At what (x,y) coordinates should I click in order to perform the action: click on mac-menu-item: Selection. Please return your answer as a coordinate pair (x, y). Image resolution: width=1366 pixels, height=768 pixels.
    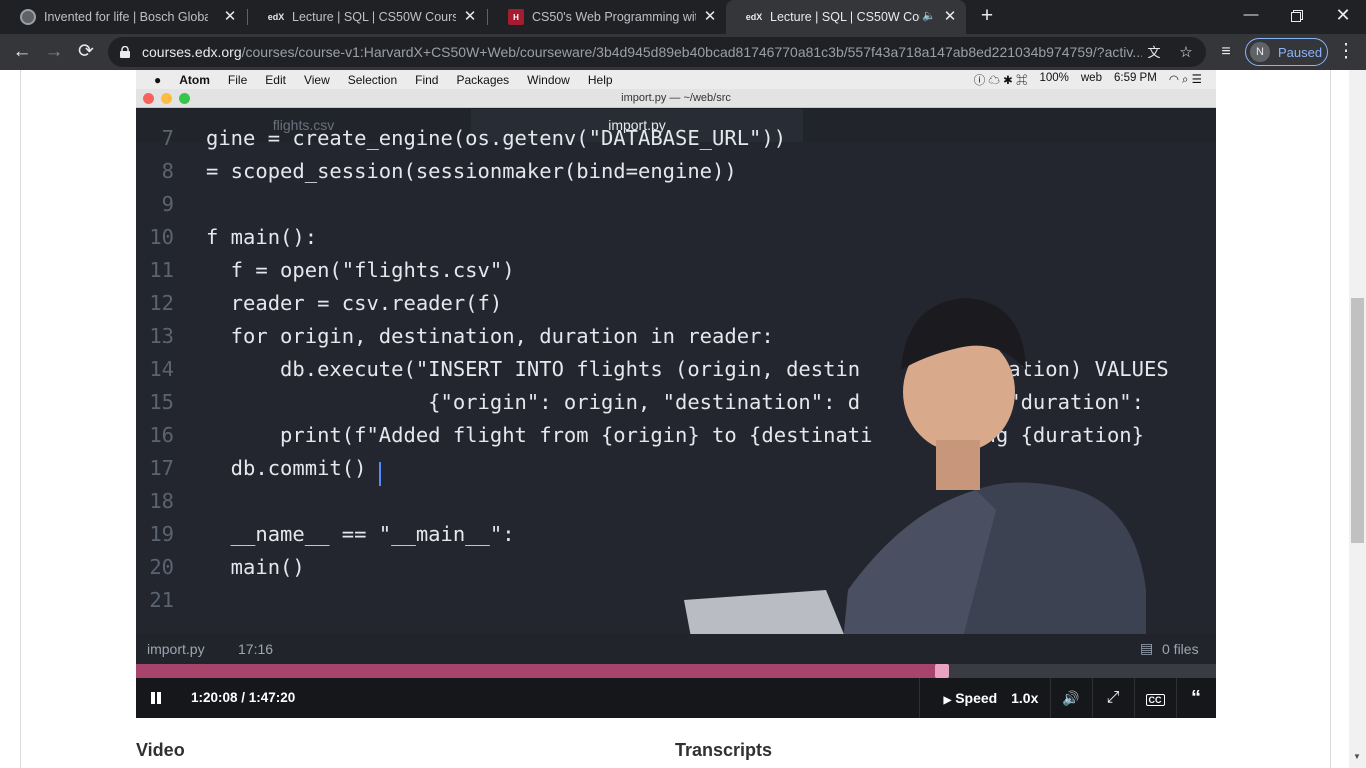
    Looking at the image, I should click on (372, 79).